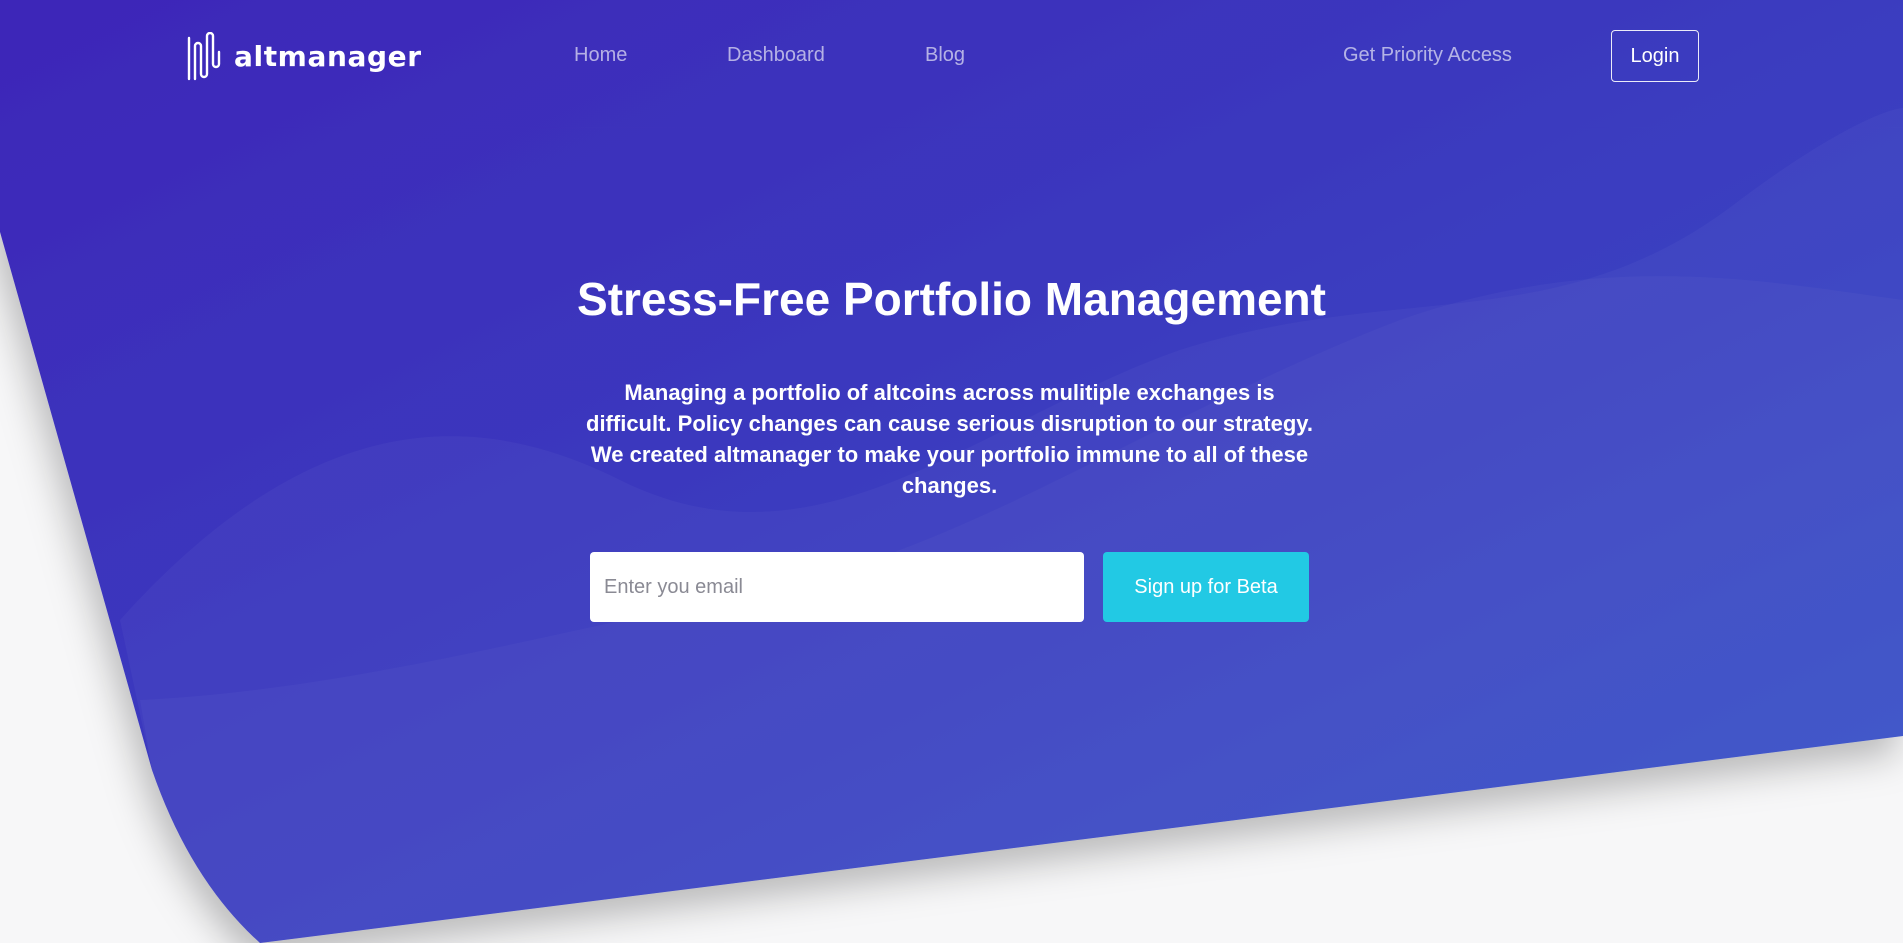  I want to click on nav-link-dashboard: Dashboard, so click(776, 55).